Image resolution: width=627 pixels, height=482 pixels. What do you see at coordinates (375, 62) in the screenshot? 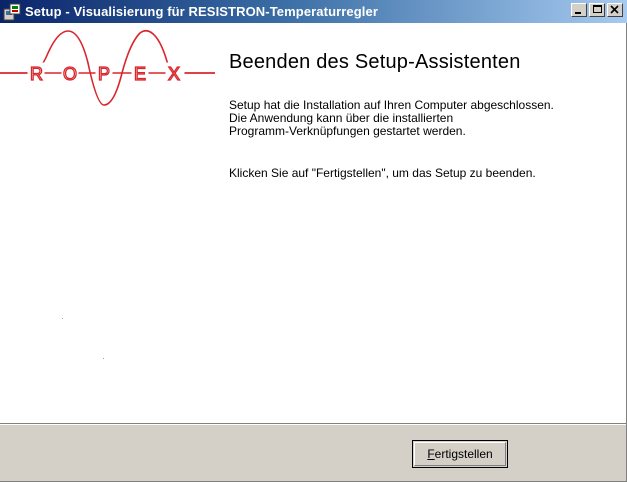
I see `page-heading: Beenden des Setup-Assistenten` at bounding box center [375, 62].